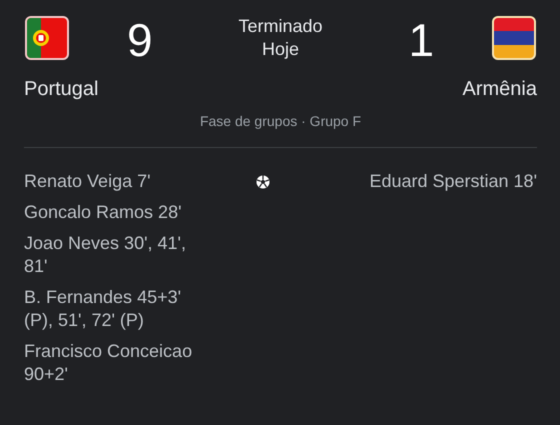  Describe the element at coordinates (105, 255) in the screenshot. I see `goal-scorer: Joao Neves 30', 41', 81'` at that location.